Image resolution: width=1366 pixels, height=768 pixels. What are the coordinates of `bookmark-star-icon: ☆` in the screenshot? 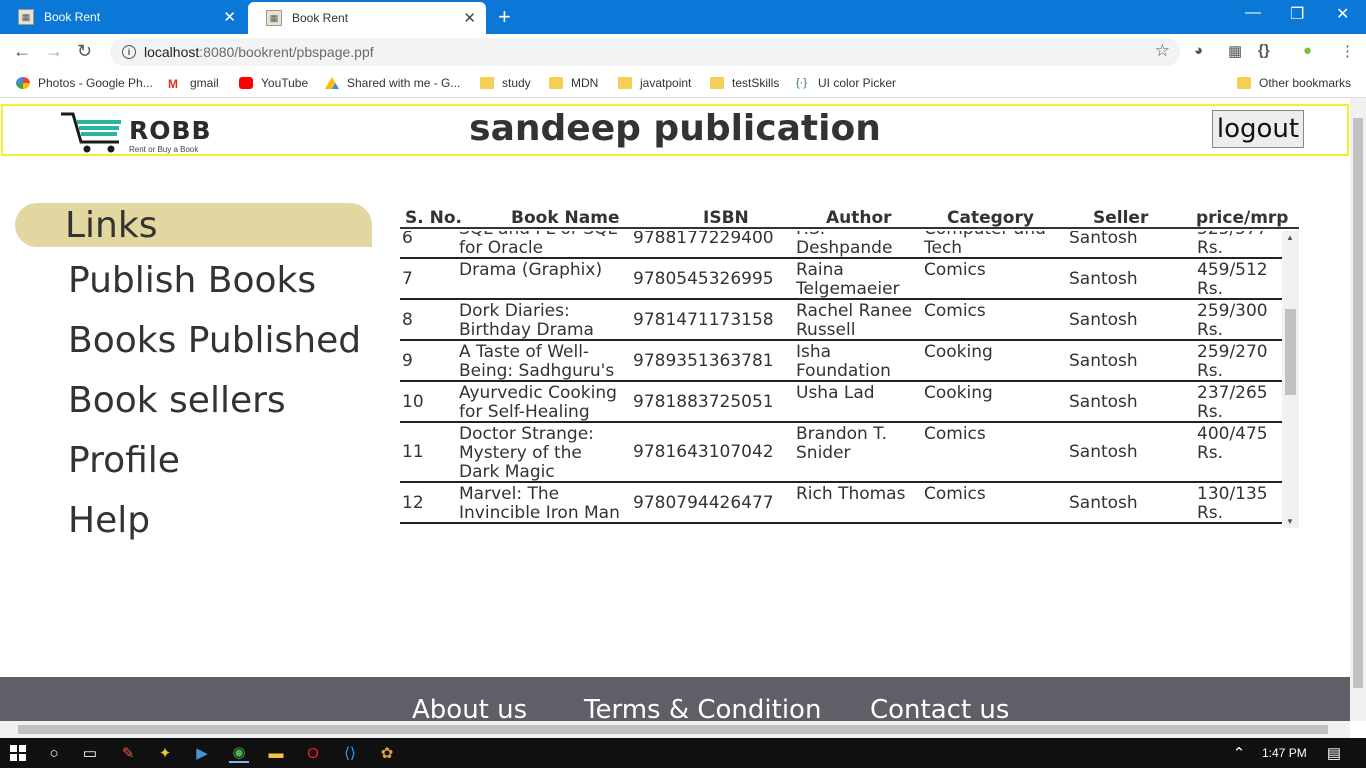 It's located at (1162, 51).